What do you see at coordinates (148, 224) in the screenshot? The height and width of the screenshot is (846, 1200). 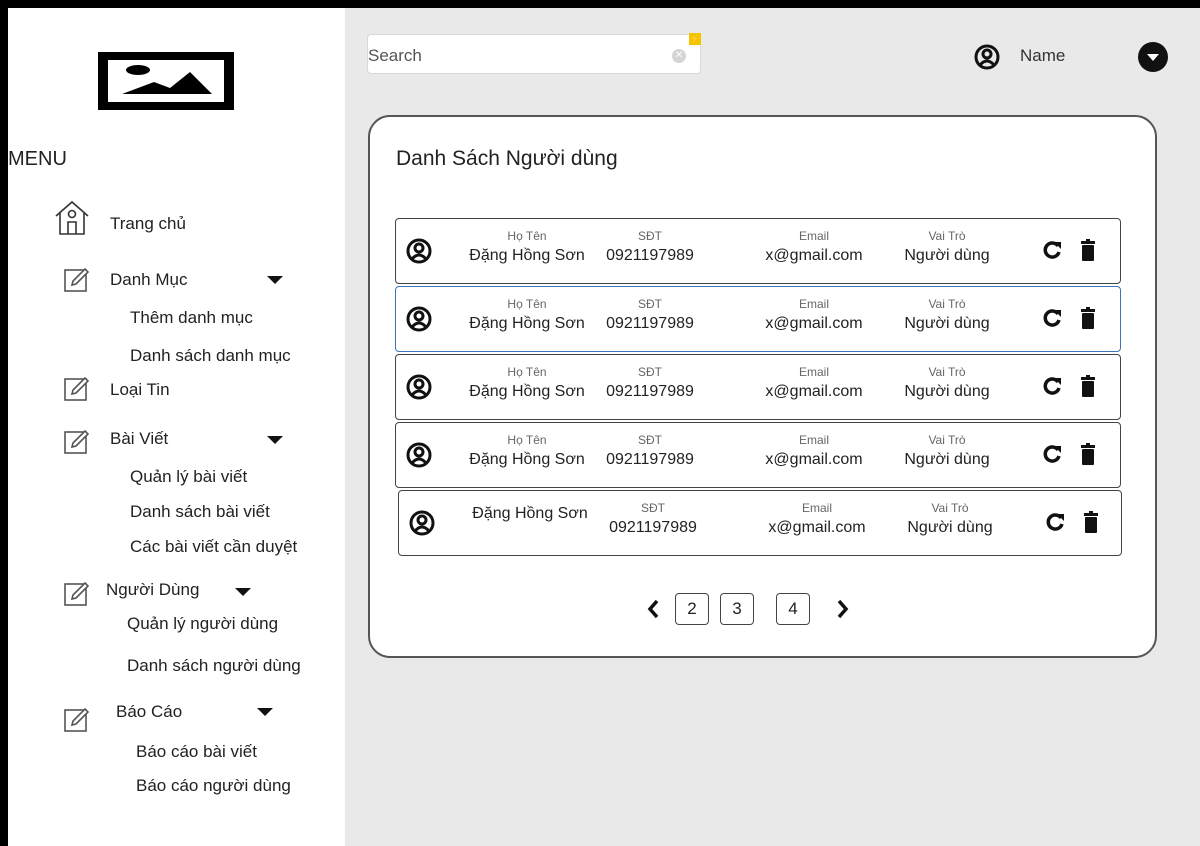 I see `sidebar-item-home: Trang chủ` at bounding box center [148, 224].